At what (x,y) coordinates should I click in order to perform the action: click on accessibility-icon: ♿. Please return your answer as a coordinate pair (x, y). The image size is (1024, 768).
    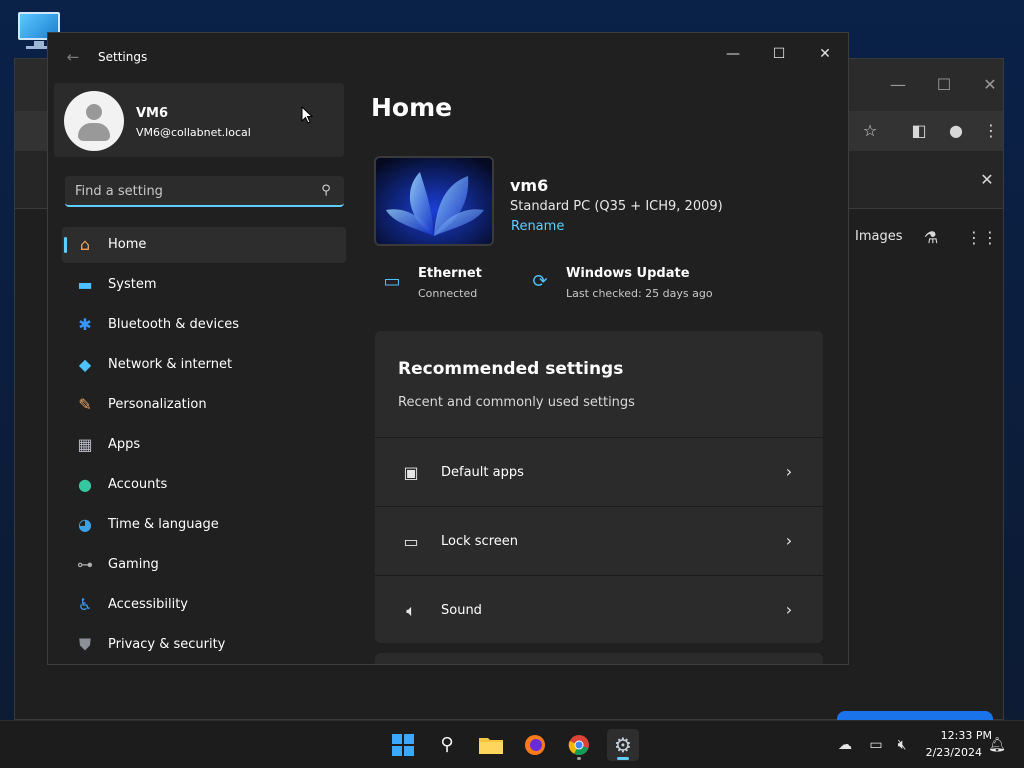
    Looking at the image, I should click on (85, 604).